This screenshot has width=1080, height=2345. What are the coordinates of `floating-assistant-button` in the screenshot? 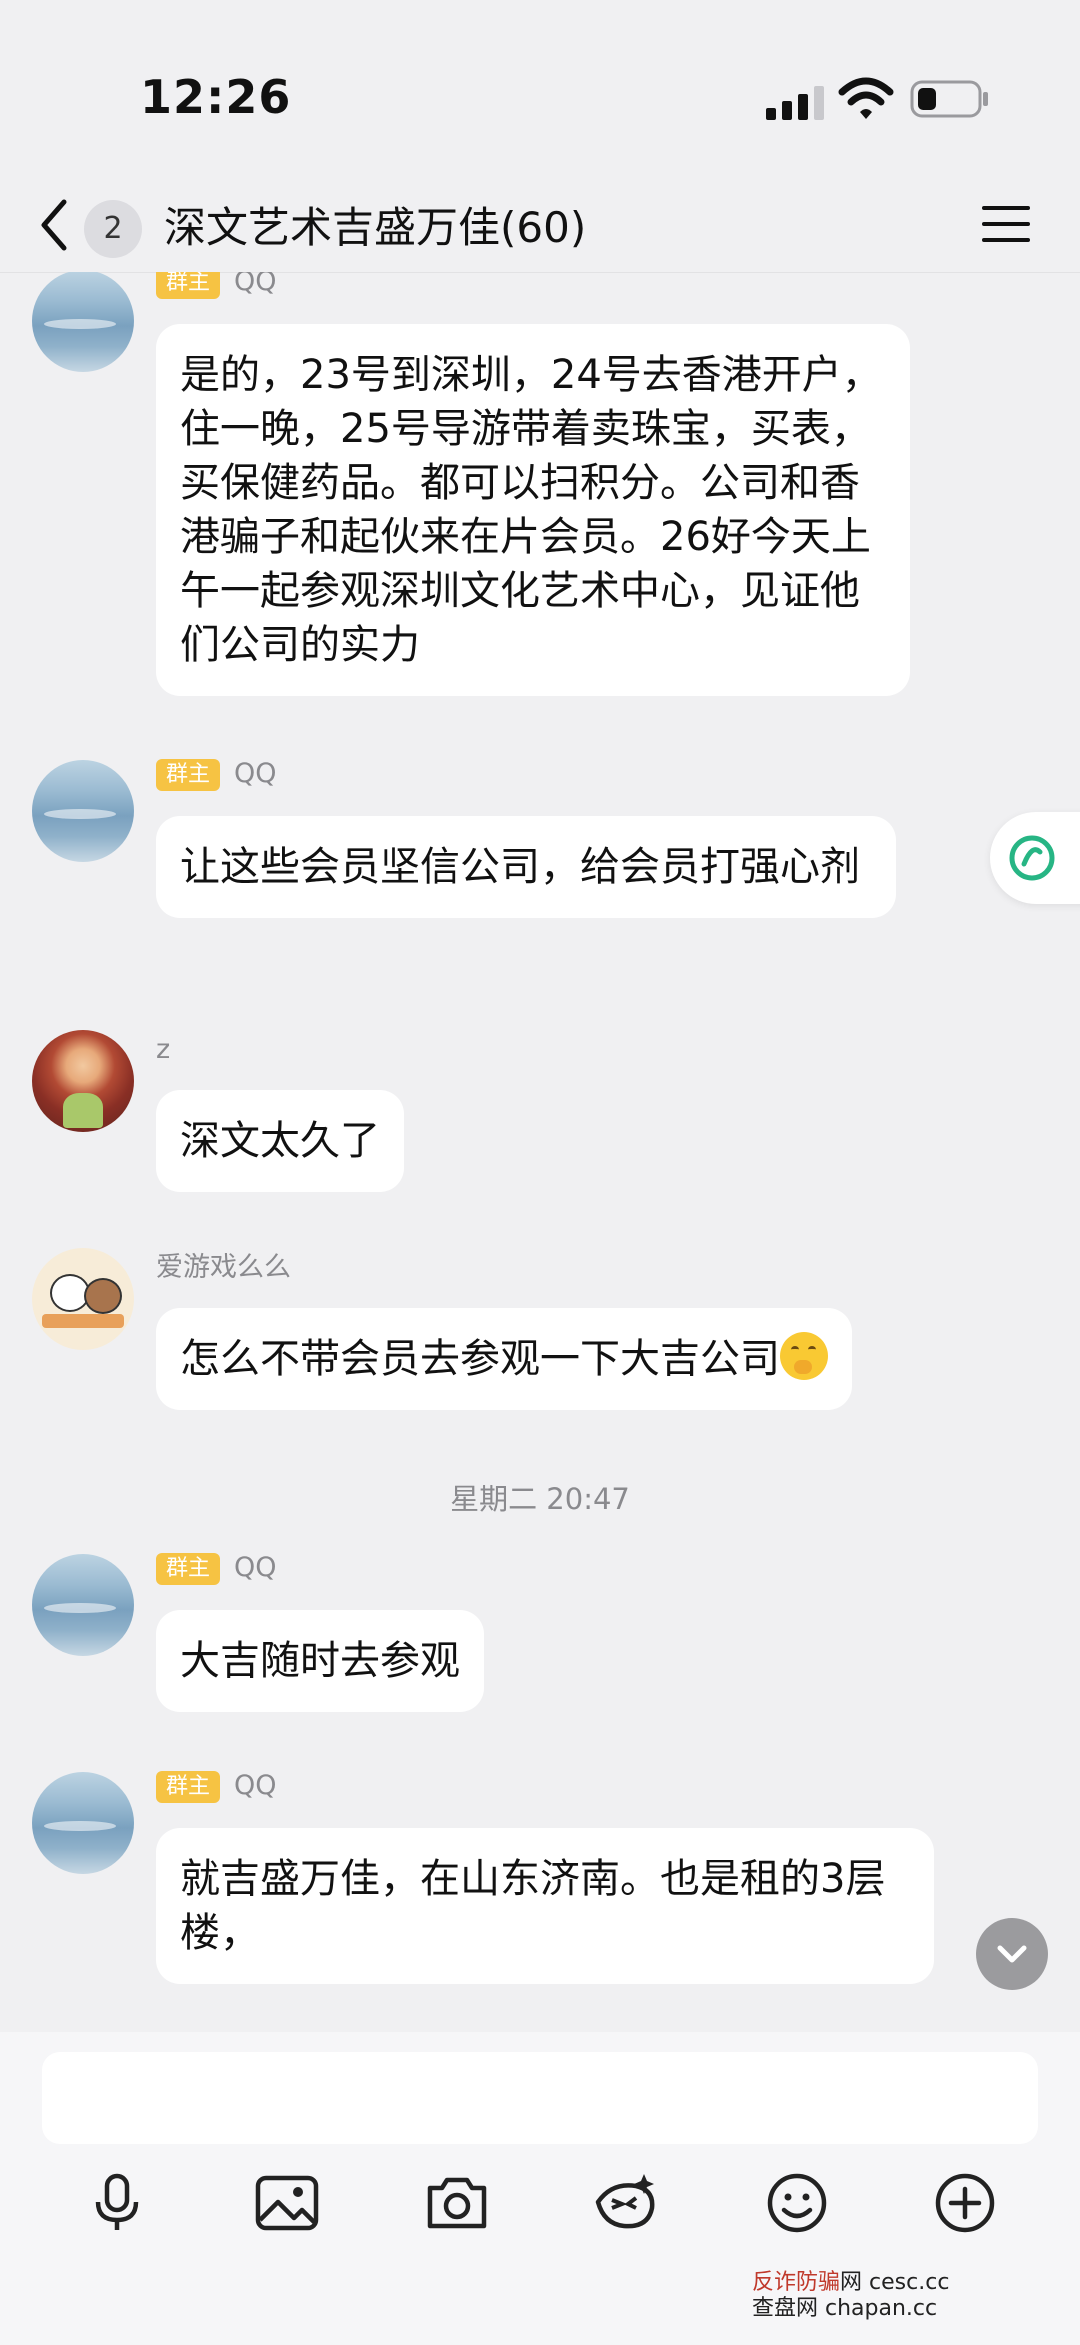 It's located at (1035, 858).